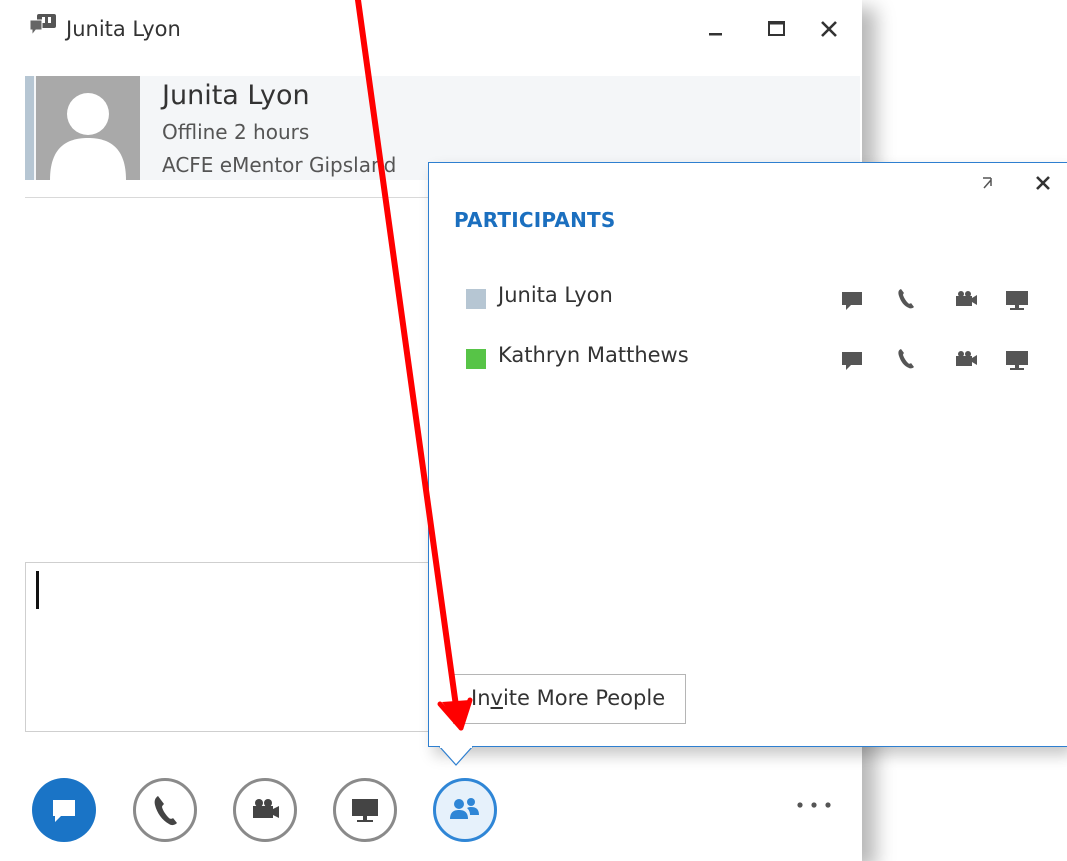 This screenshot has height=861, width=1067. What do you see at coordinates (989, 183) in the screenshot?
I see `pin-icon` at bounding box center [989, 183].